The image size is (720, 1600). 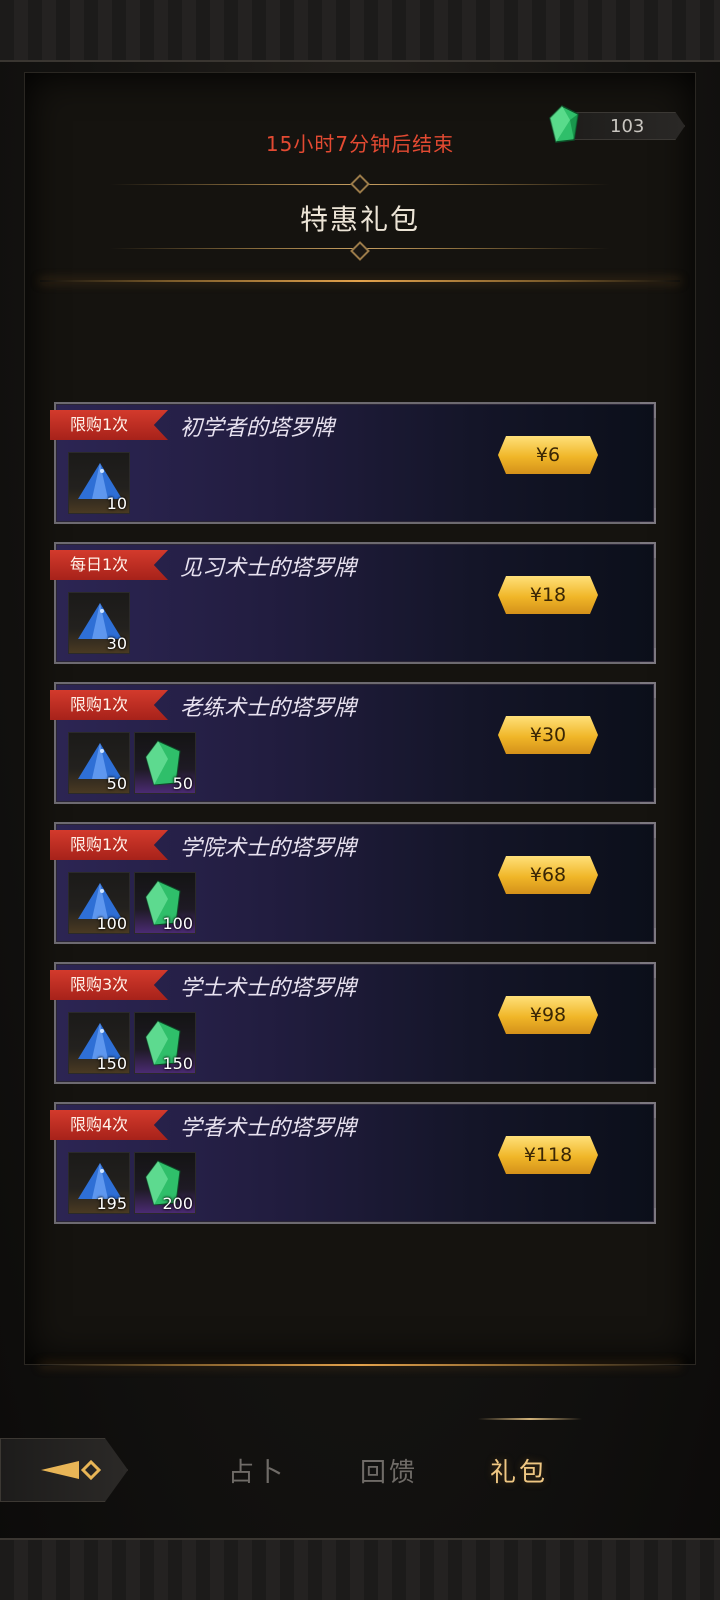 I want to click on title-band: 特惠礼包, so click(x=360, y=217).